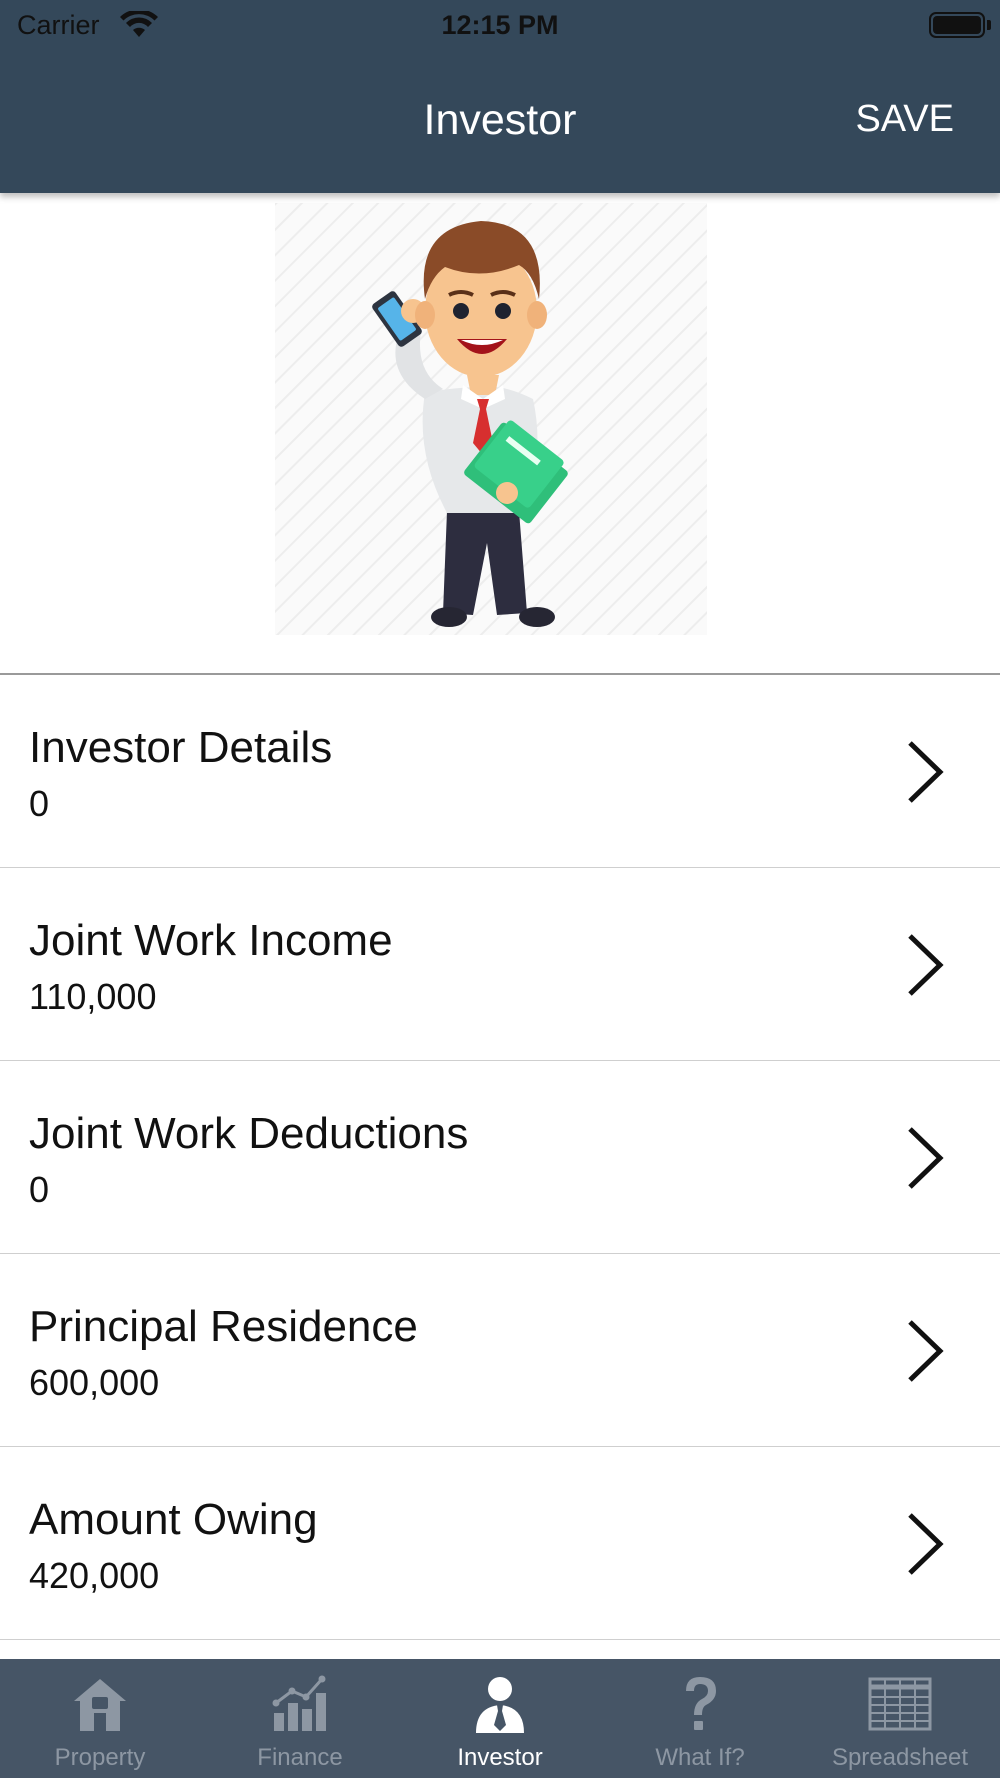 The height and width of the screenshot is (1778, 1000). Describe the element at coordinates (100, 1705) in the screenshot. I see `house-icon` at that location.